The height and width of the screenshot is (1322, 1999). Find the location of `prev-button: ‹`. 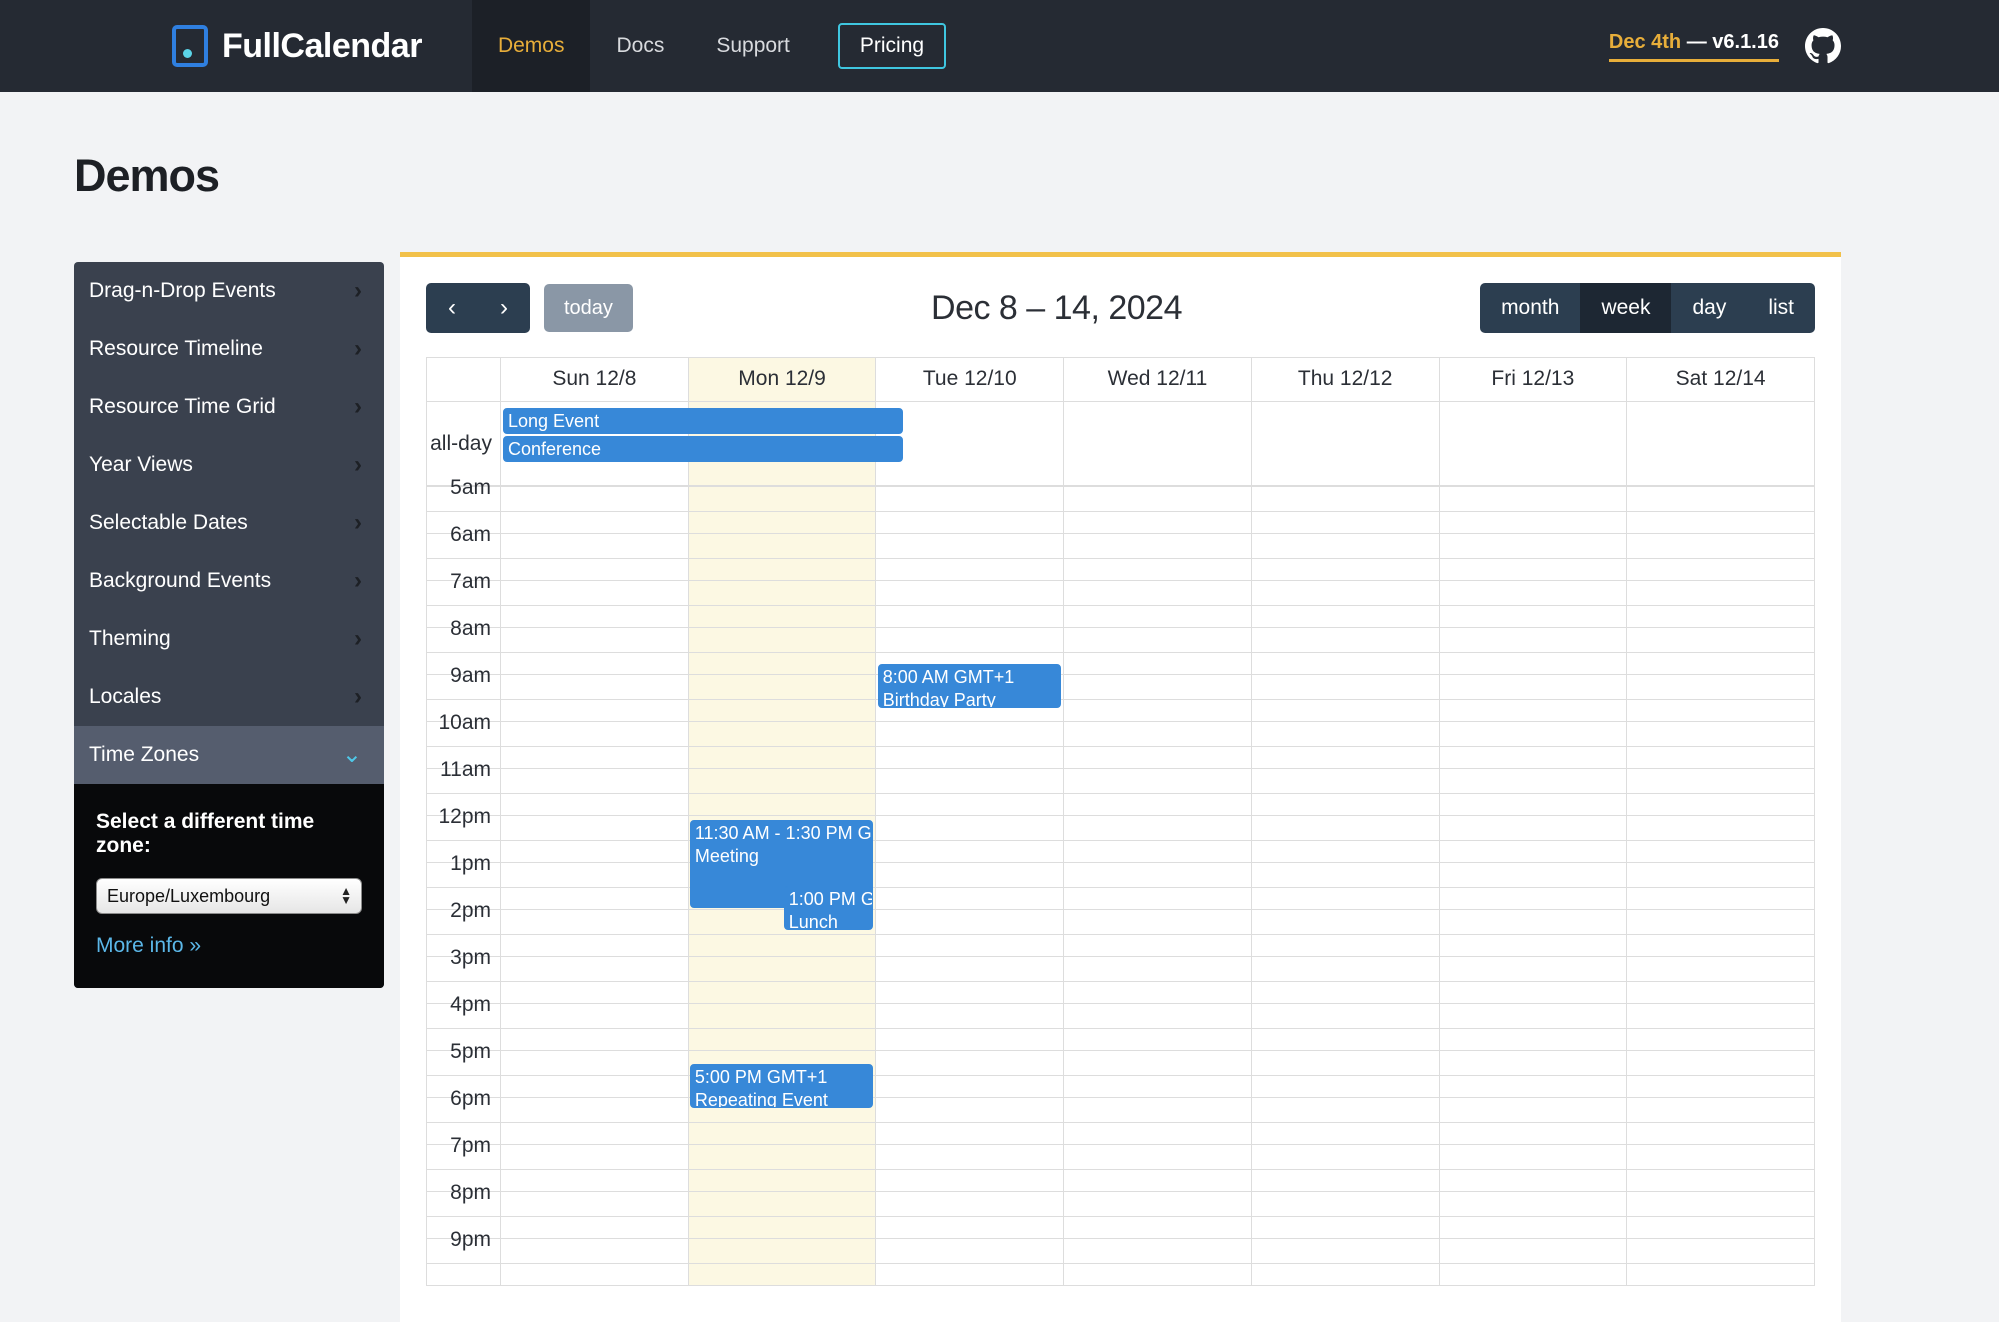

prev-button: ‹ is located at coordinates (452, 308).